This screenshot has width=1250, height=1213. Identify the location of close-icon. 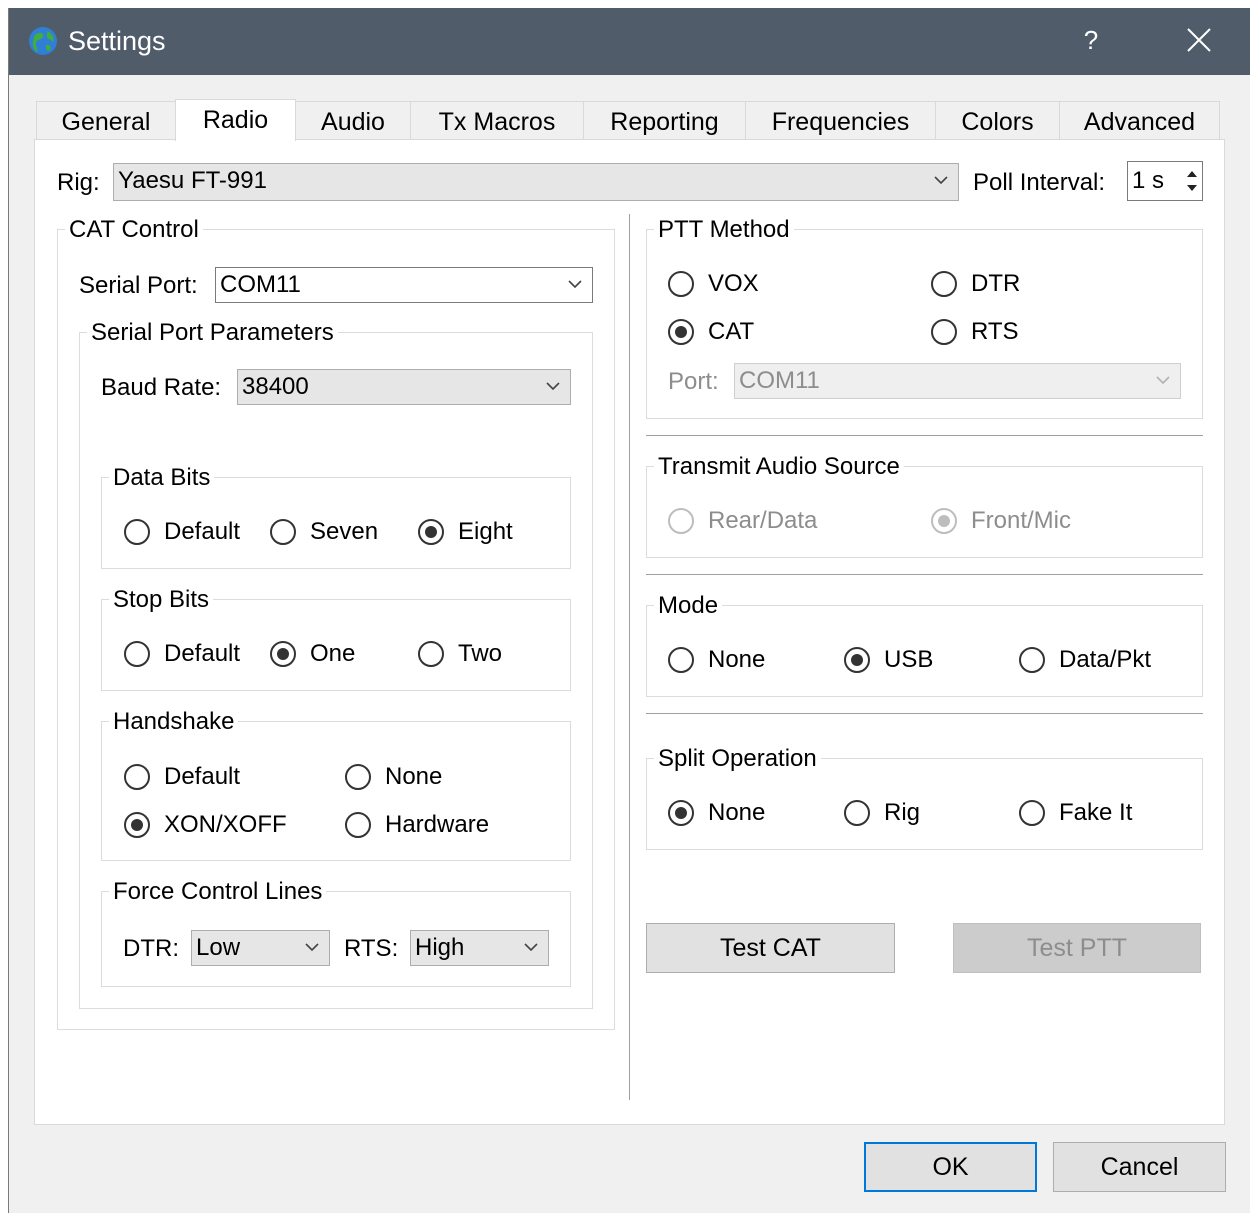
(1199, 40).